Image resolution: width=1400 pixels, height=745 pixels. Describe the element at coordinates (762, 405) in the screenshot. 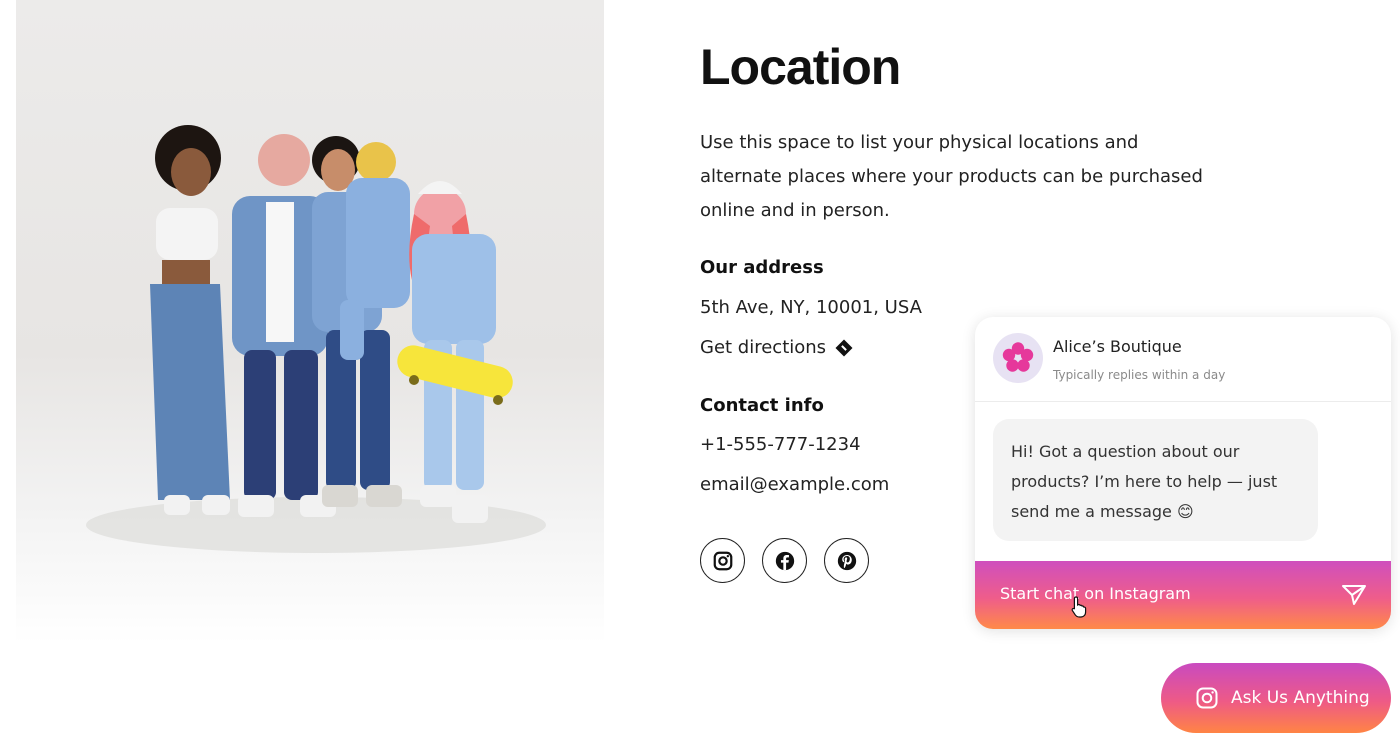

I see `contact-heading: Contact info` at that location.